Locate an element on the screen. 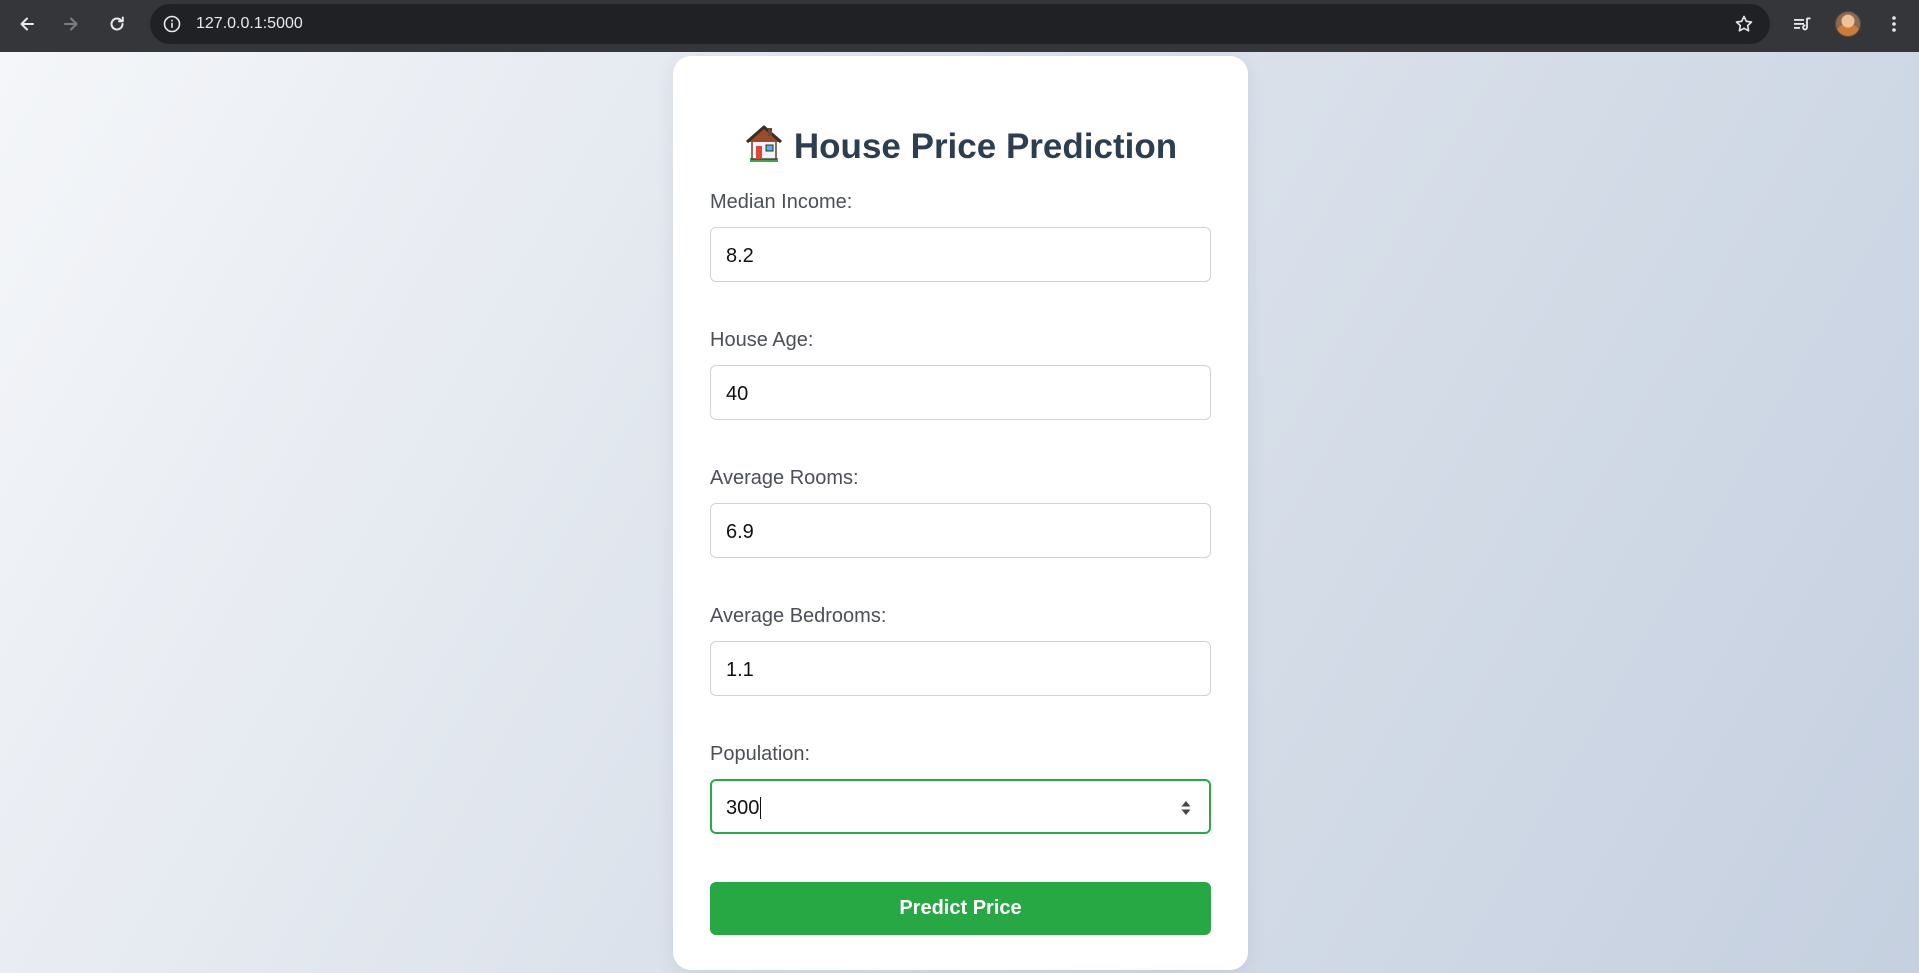  average-bedrooms-label: Average Bedrooms: is located at coordinates (798, 616).